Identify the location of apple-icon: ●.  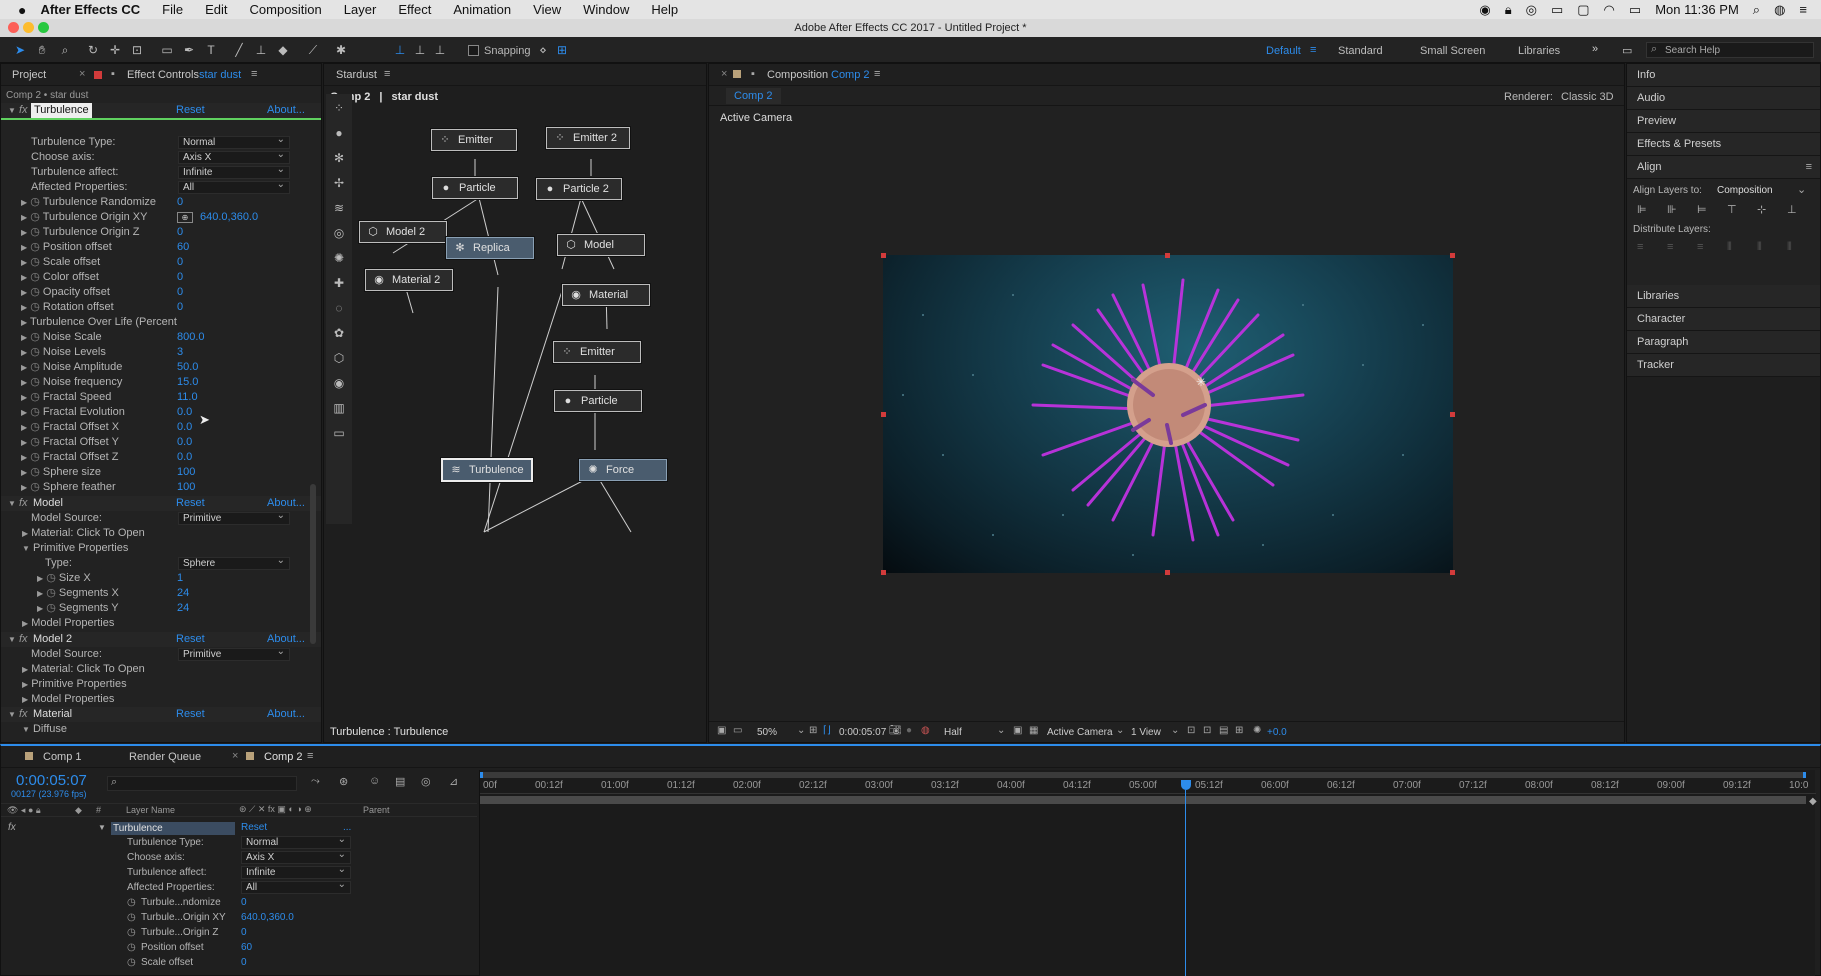
(22, 10).